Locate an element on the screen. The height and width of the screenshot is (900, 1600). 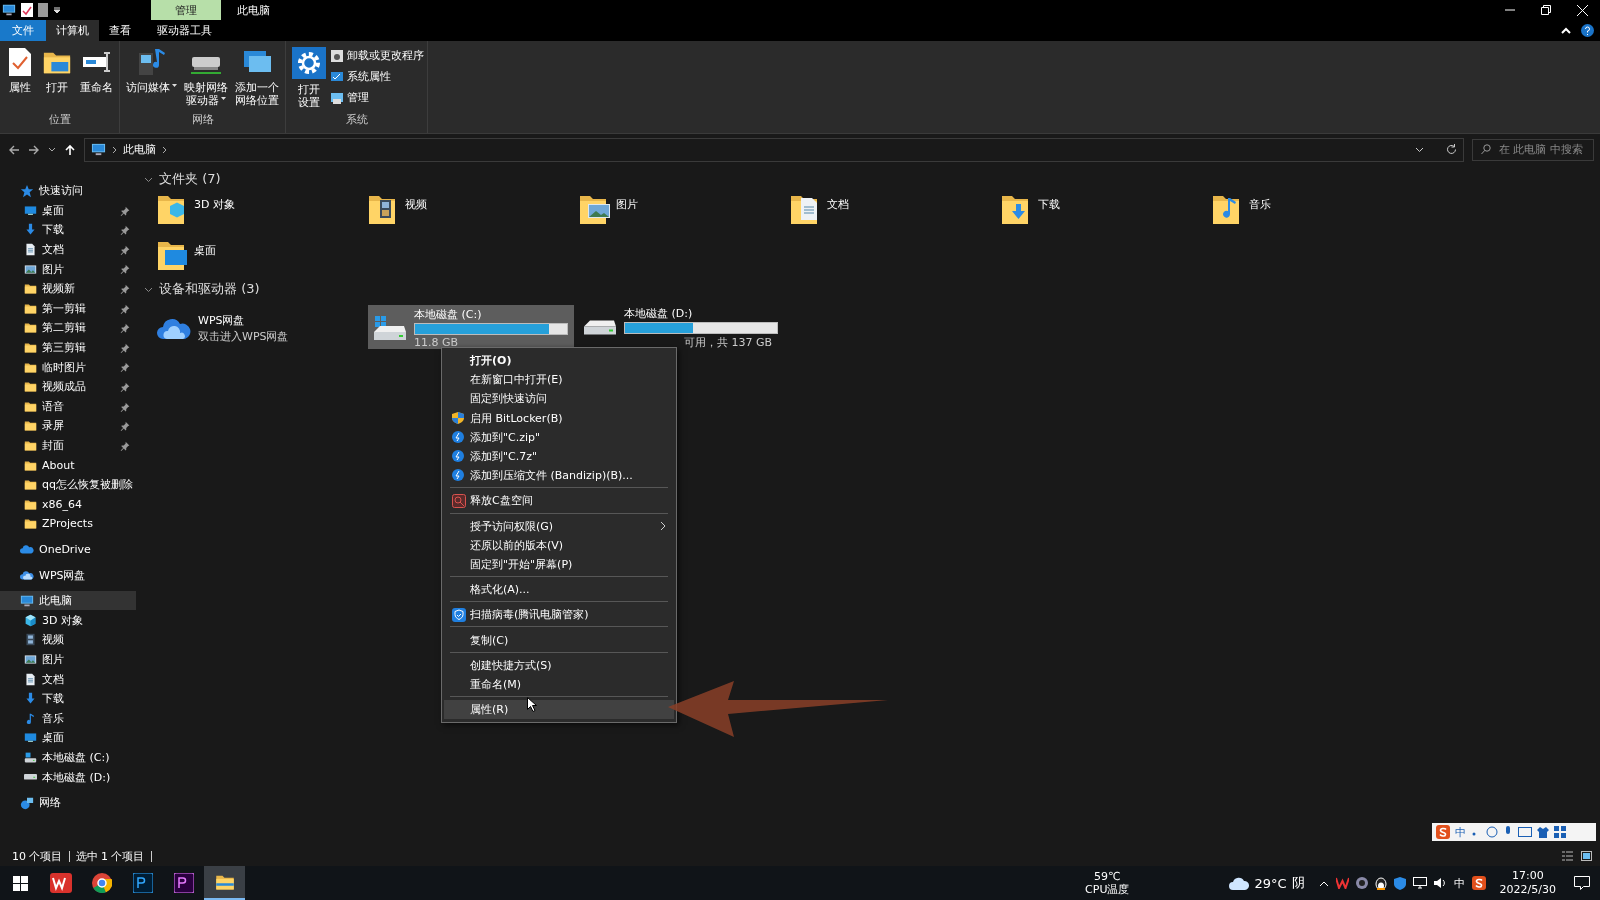
menu-item: 固定到"开始"屏幕(P) is located at coordinates (559, 564).